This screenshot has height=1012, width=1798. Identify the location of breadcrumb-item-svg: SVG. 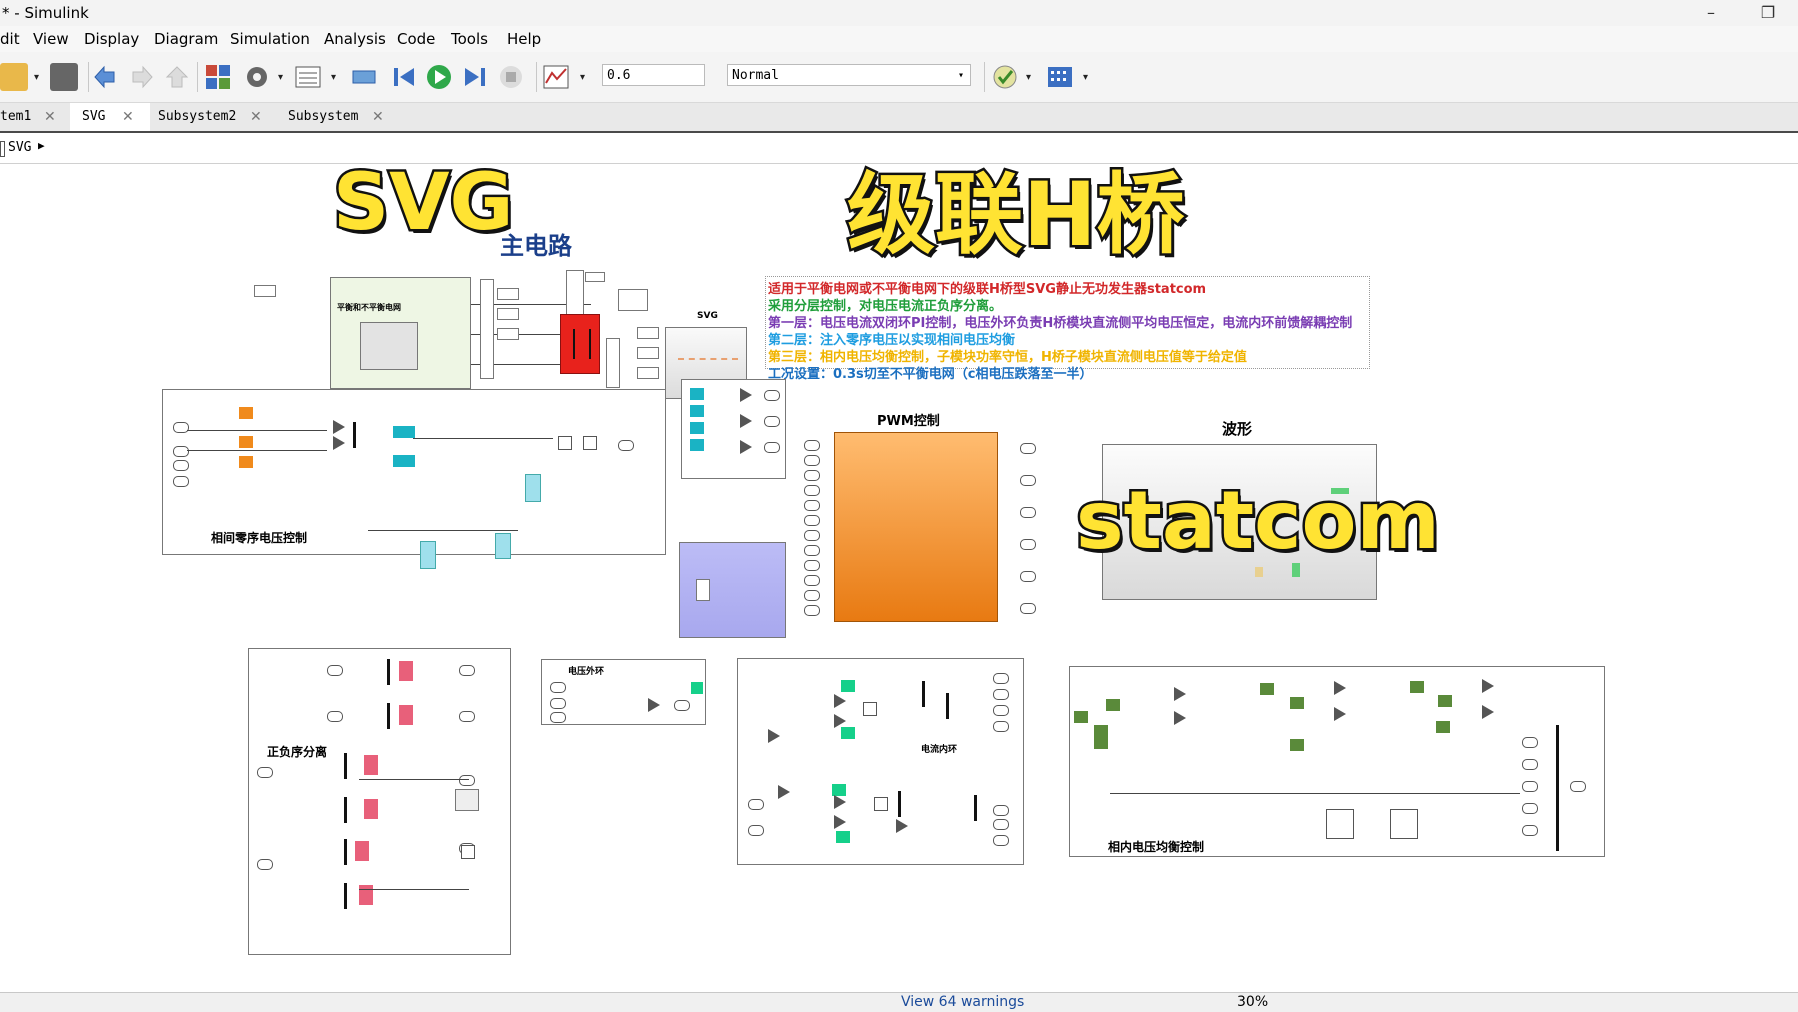
(19, 147).